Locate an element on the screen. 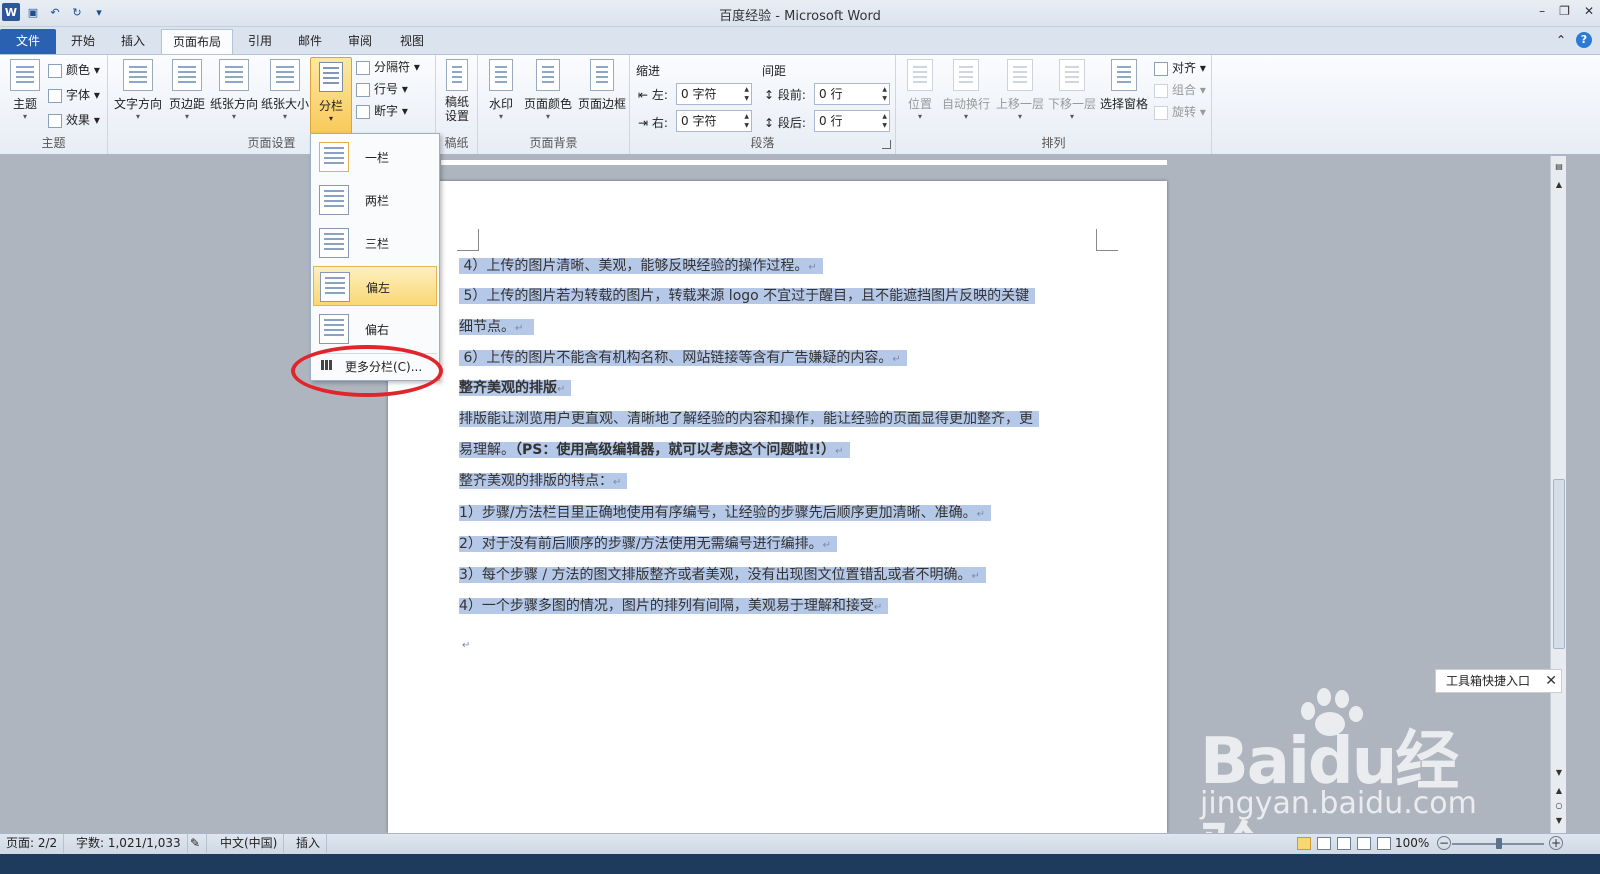 This screenshot has height=874, width=1600. zoom-in-icon: + is located at coordinates (1556, 843).